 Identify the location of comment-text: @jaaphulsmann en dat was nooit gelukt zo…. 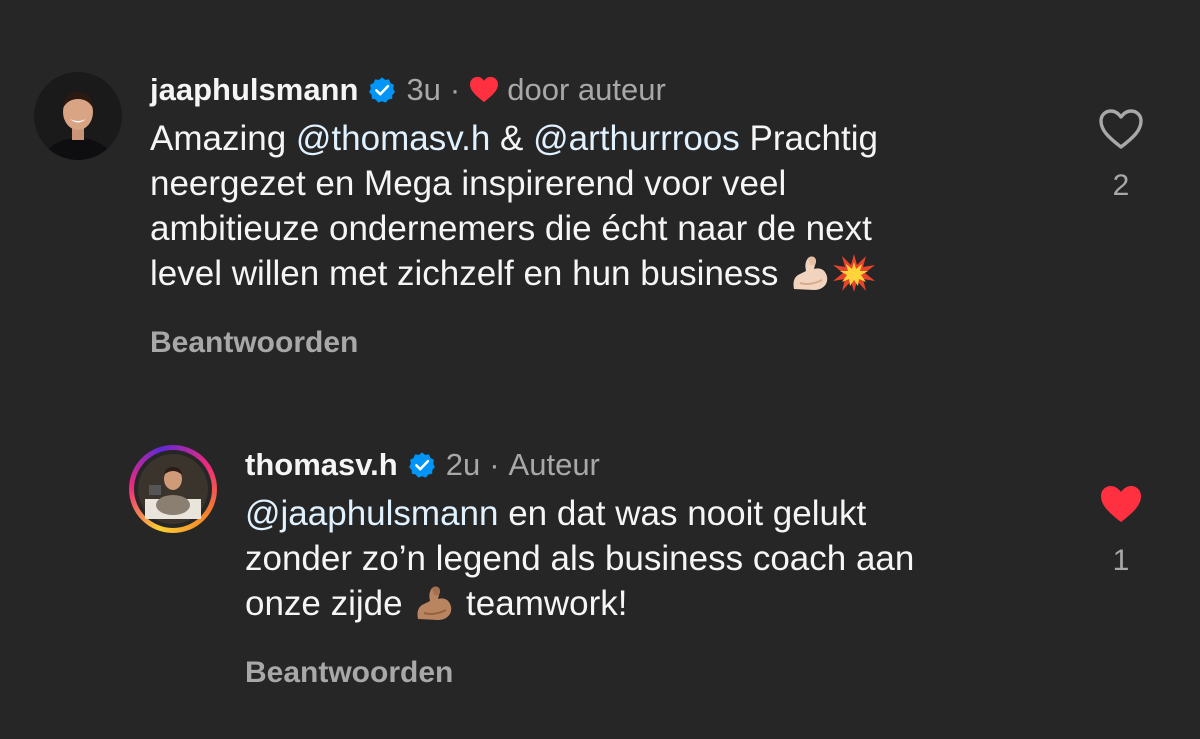
(579, 558).